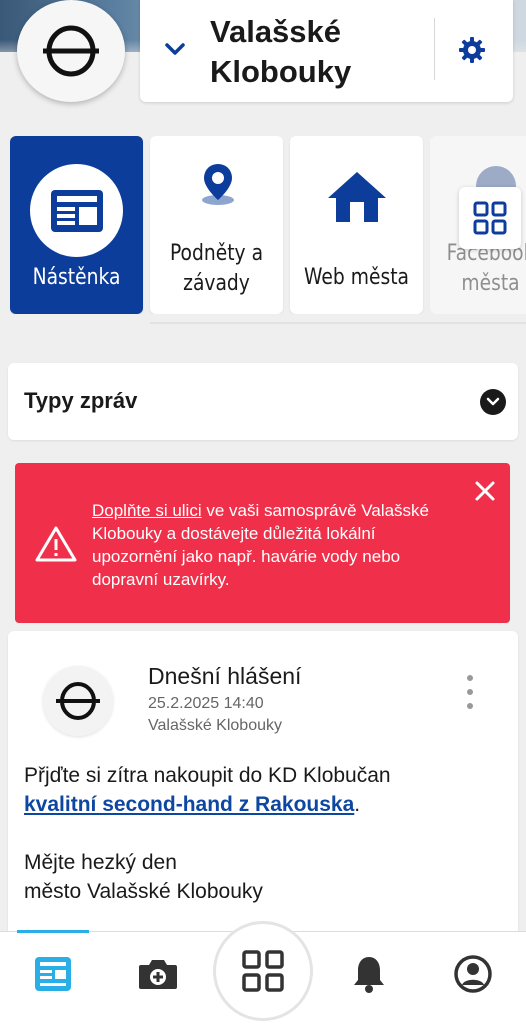  I want to click on post-body-spacer, so click(264, 833).